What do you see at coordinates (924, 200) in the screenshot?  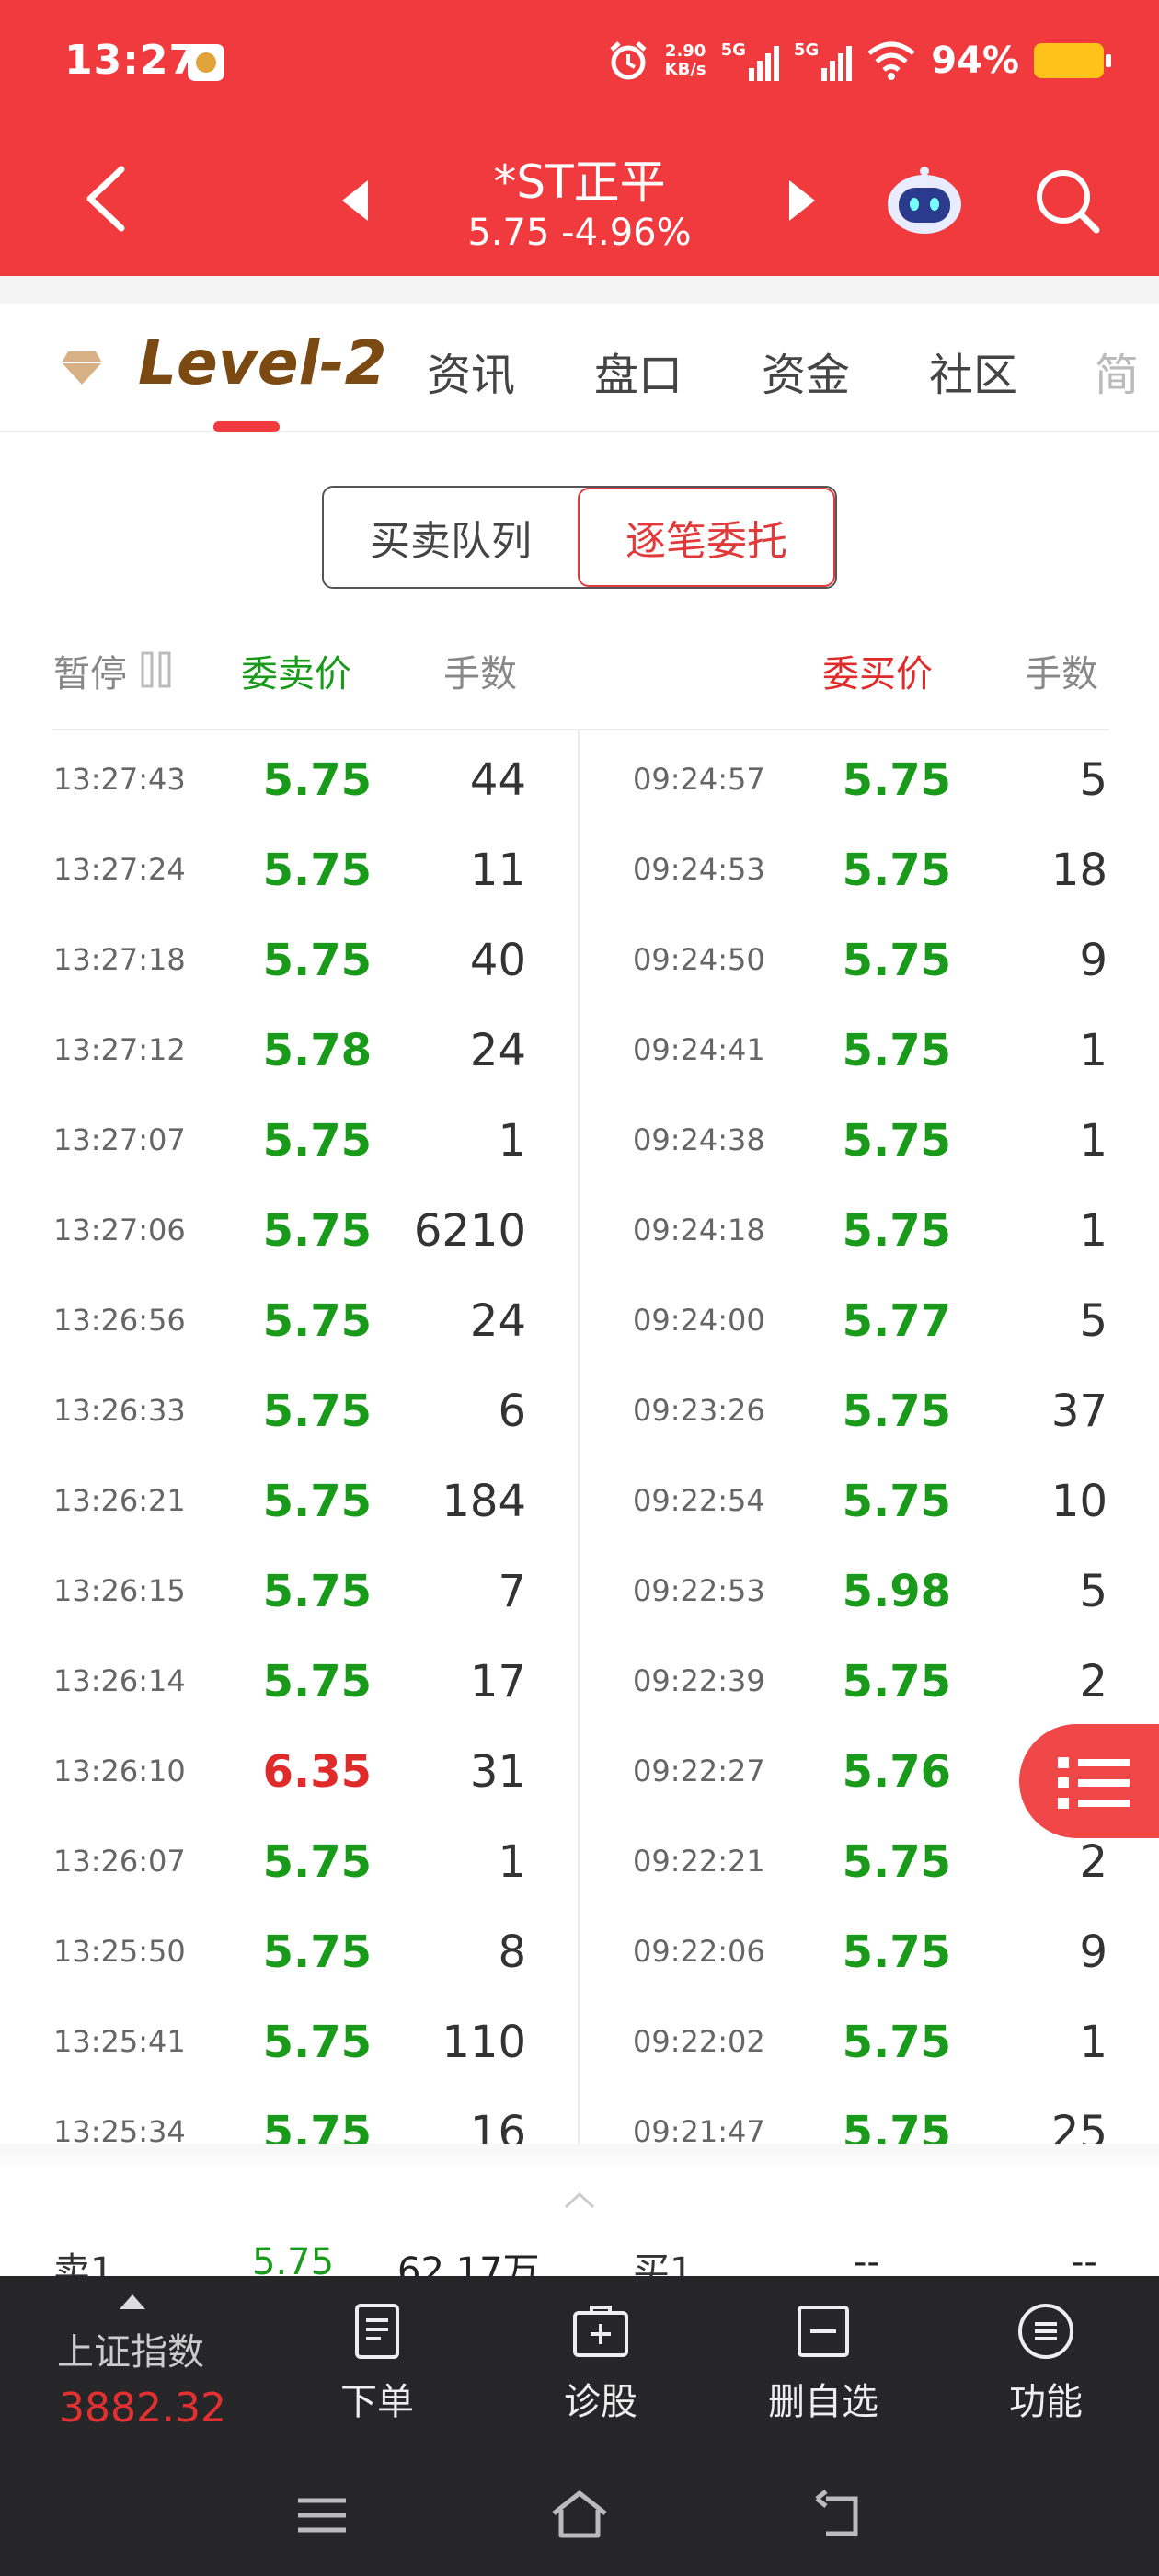 I see `robot-assistant-icon` at bounding box center [924, 200].